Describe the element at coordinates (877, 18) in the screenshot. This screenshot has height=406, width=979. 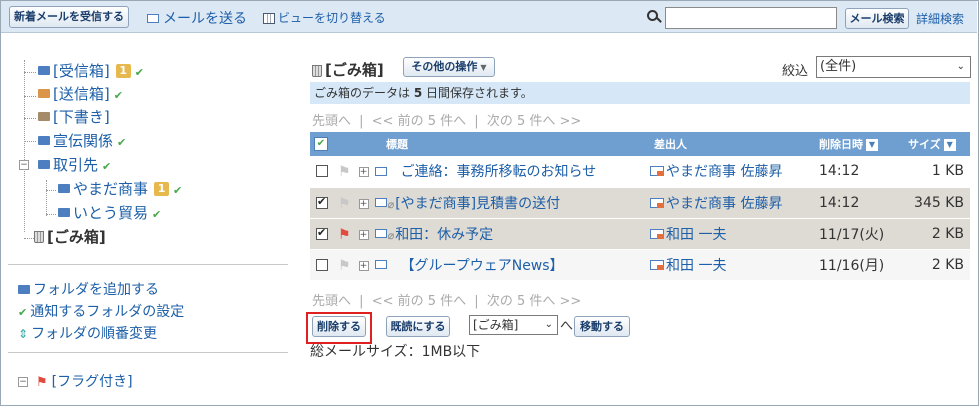
I see `mail-search-button: メール検索` at that location.